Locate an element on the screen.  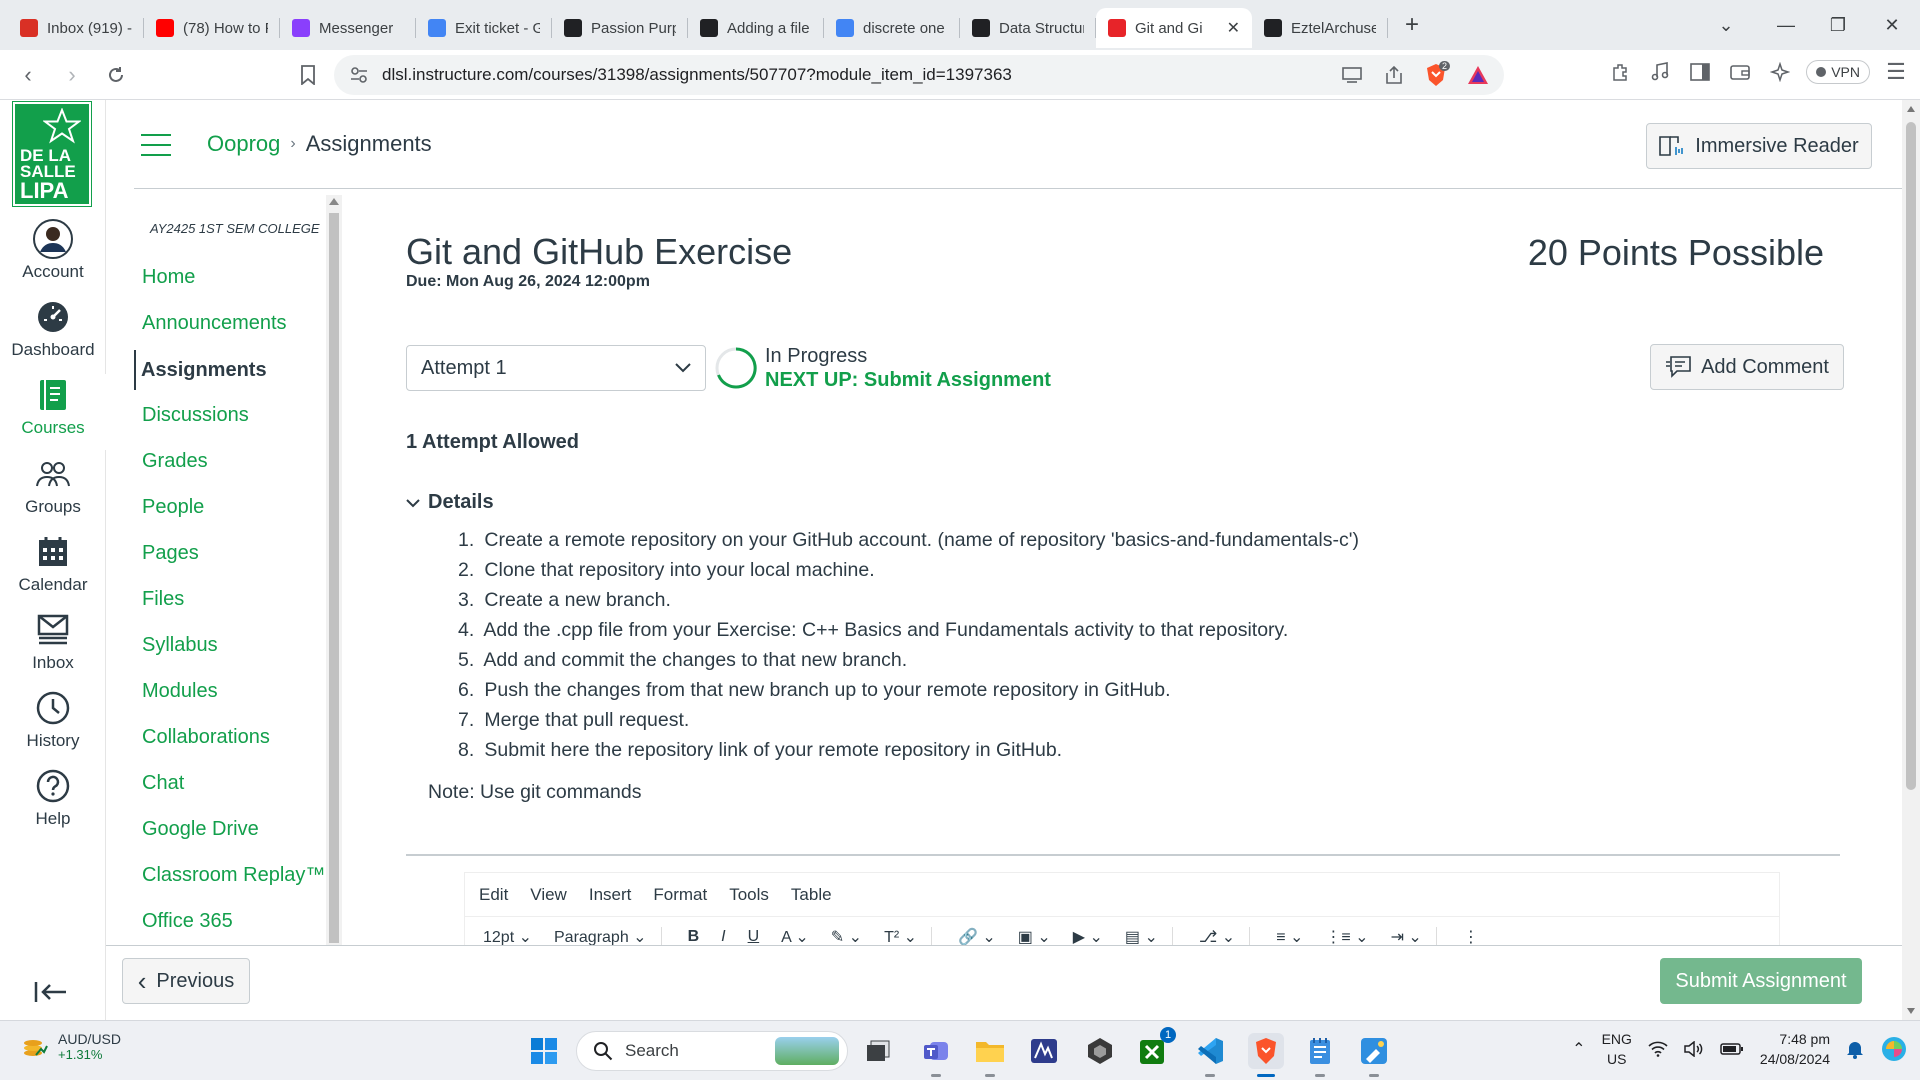
highlight-icon: ✎ ⌄ is located at coordinates (846, 936).